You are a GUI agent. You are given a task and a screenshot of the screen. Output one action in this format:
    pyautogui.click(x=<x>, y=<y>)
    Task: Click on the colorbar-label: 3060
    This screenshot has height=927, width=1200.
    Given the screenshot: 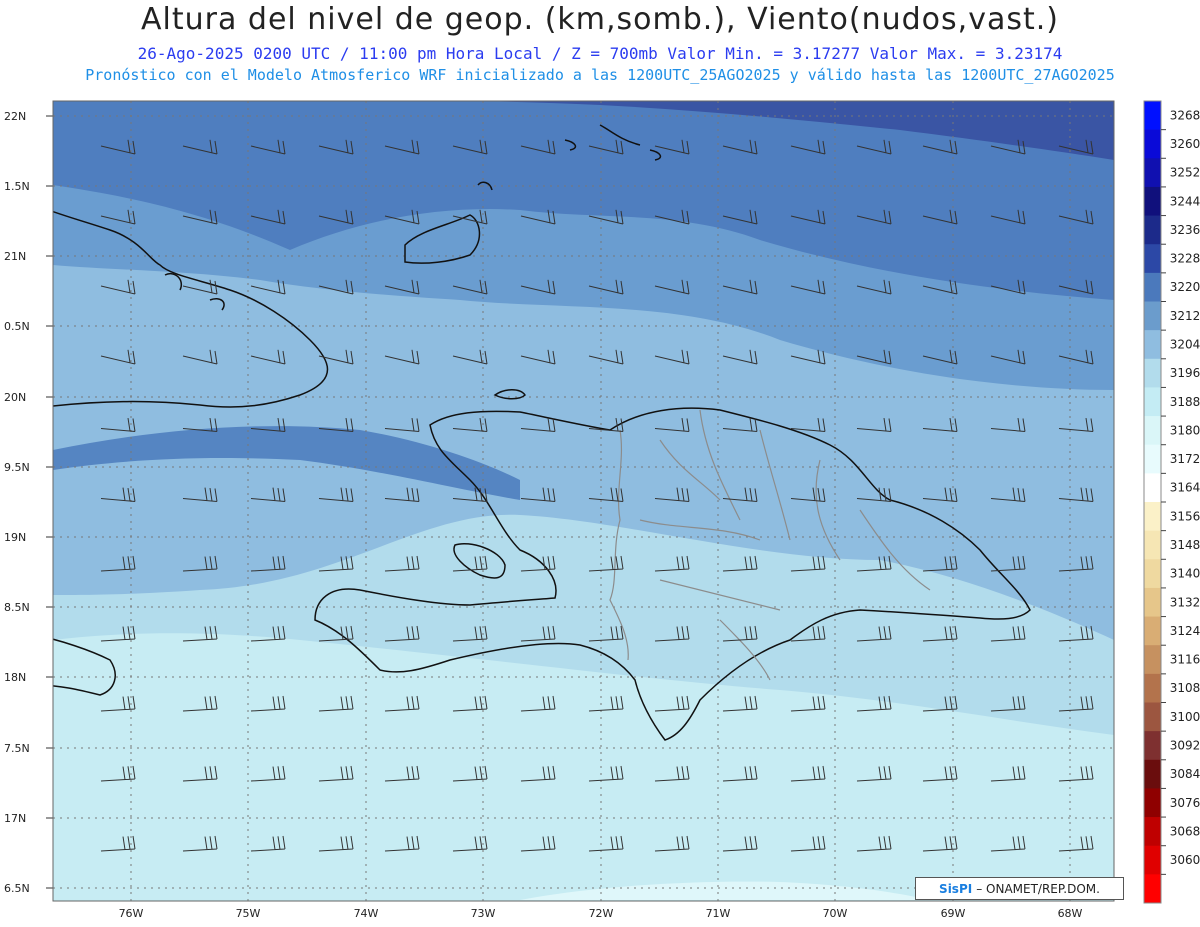 What is the action you would take?
    pyautogui.click(x=1185, y=860)
    